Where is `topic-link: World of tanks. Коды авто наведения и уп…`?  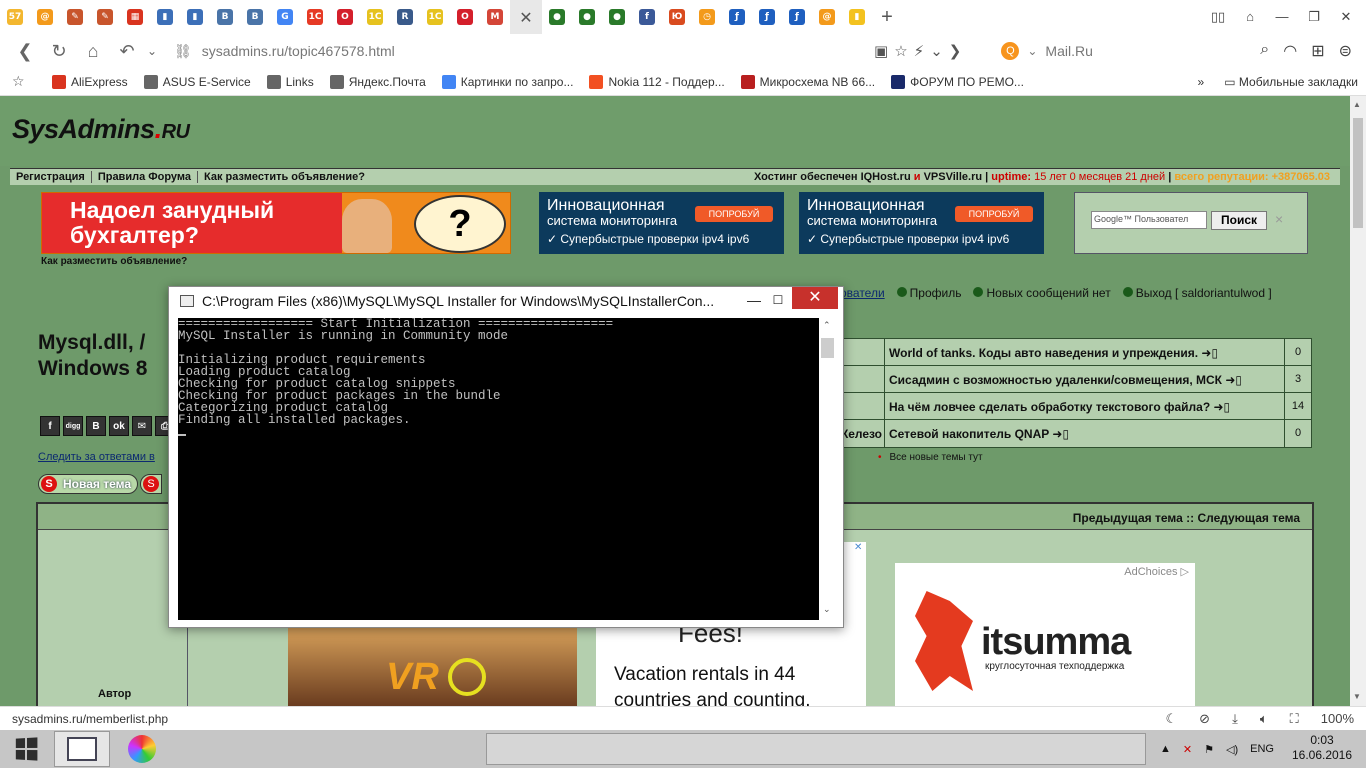 topic-link: World of tanks. Коды авто наведения и уп… is located at coordinates (1085, 352).